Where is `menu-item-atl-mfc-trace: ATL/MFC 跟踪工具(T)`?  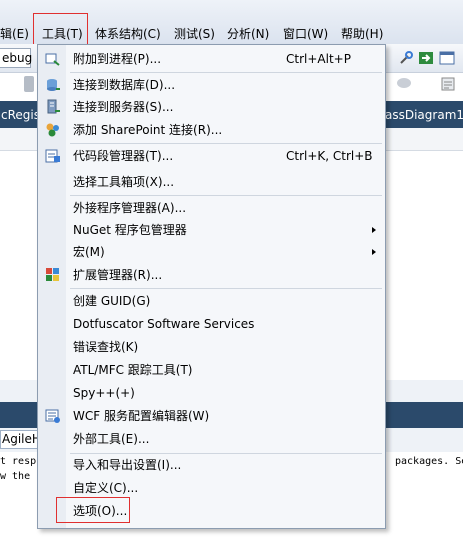
menu-item-atl-mfc-trace: ATL/MFC 跟踪工具(T) is located at coordinates (211, 370).